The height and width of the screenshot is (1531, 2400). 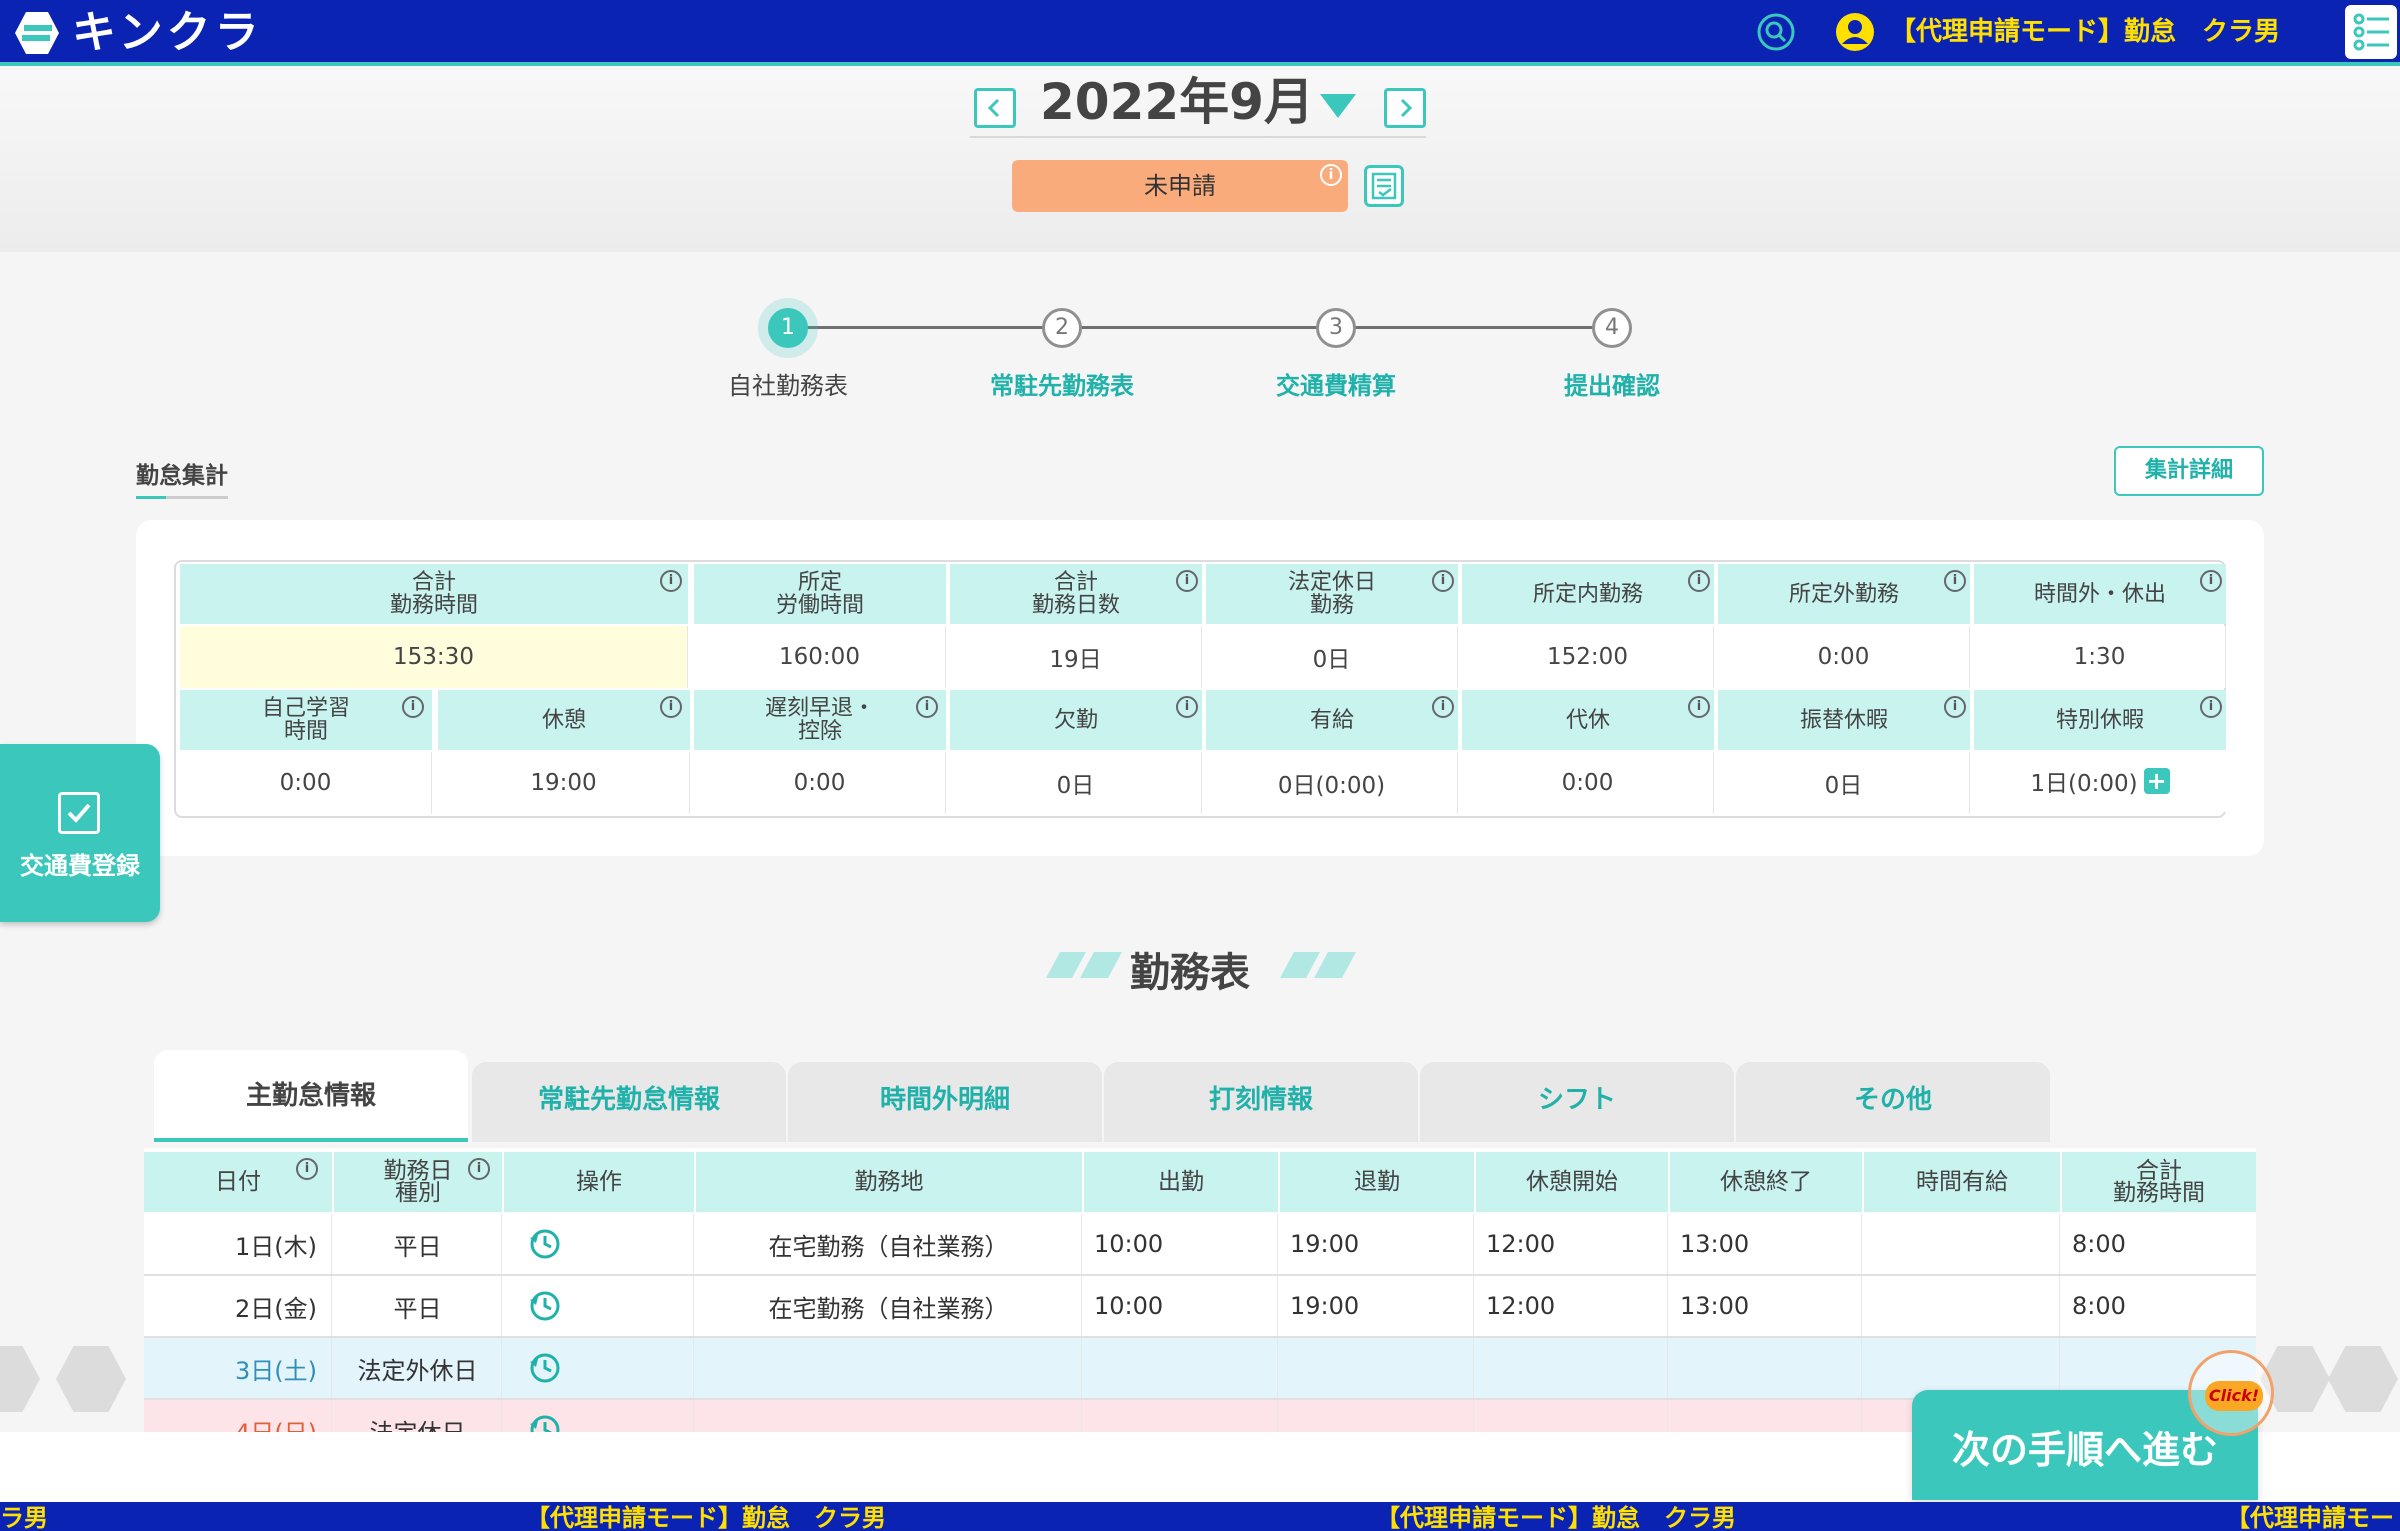 What do you see at coordinates (1084, 965) in the screenshot?
I see `decoration-stripes-icon` at bounding box center [1084, 965].